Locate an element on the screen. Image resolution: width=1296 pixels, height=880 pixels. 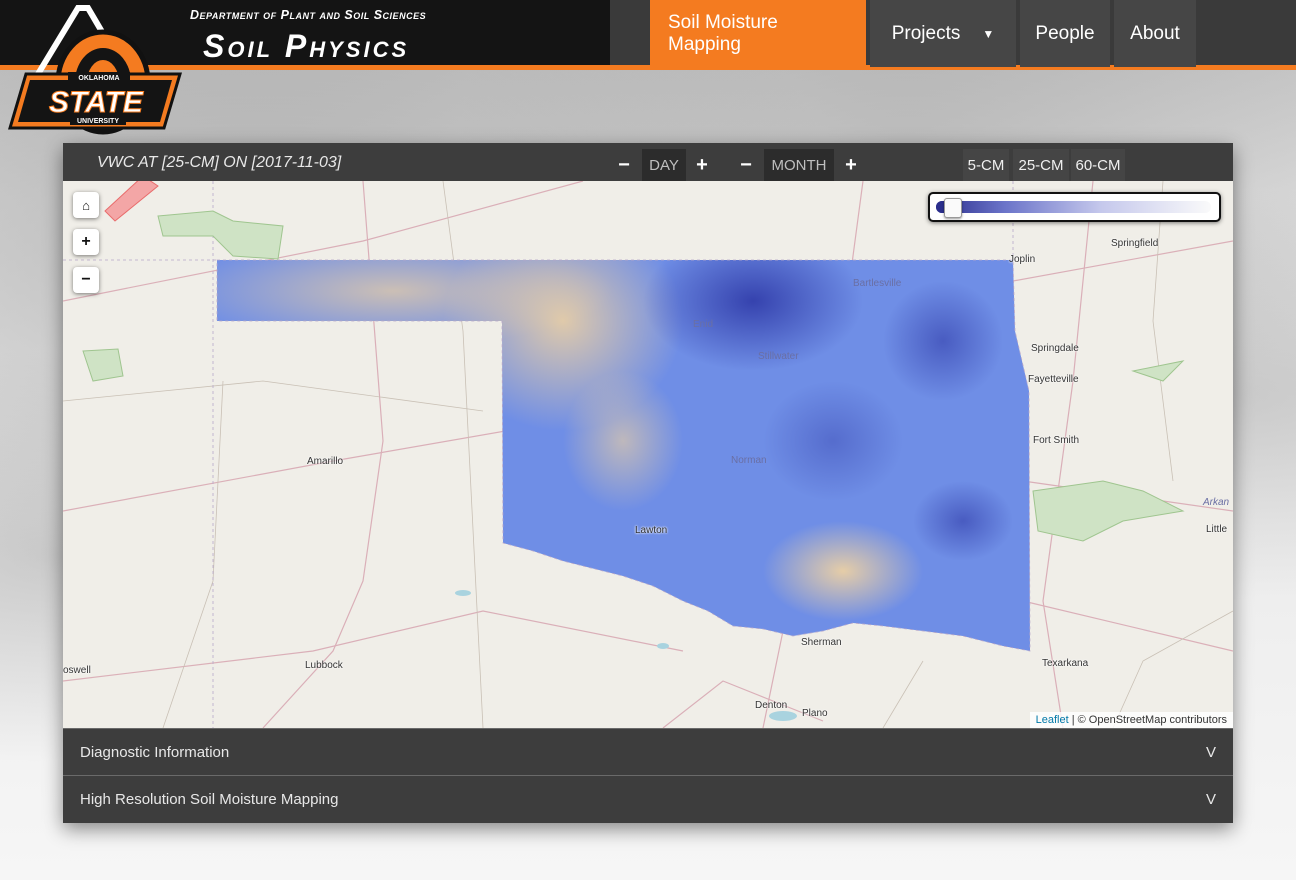
map-city-label: Fort Smith is located at coordinates (1056, 440).